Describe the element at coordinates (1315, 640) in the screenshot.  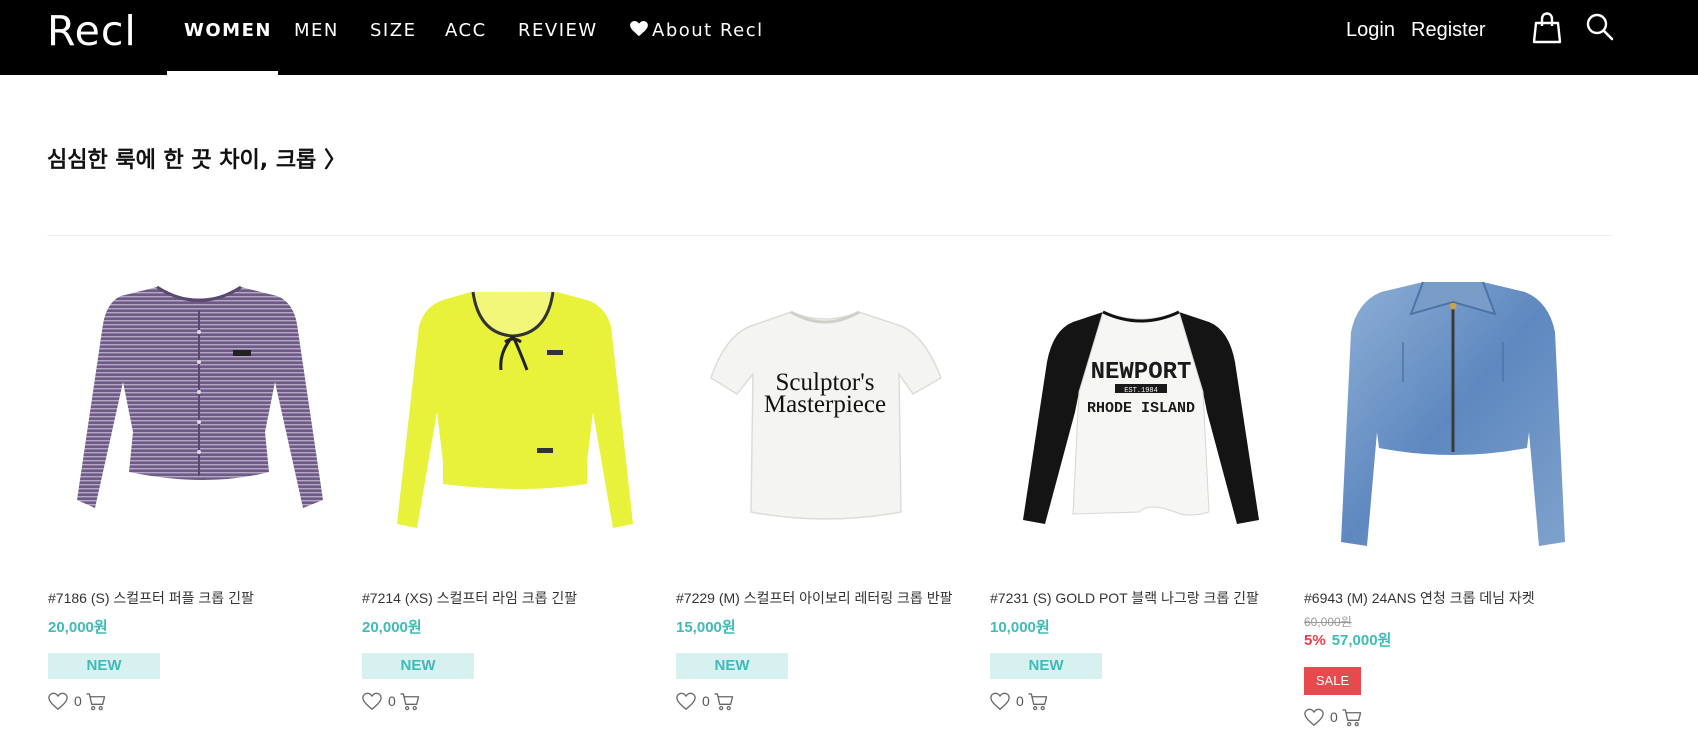
I see `discount-rate: 5%` at that location.